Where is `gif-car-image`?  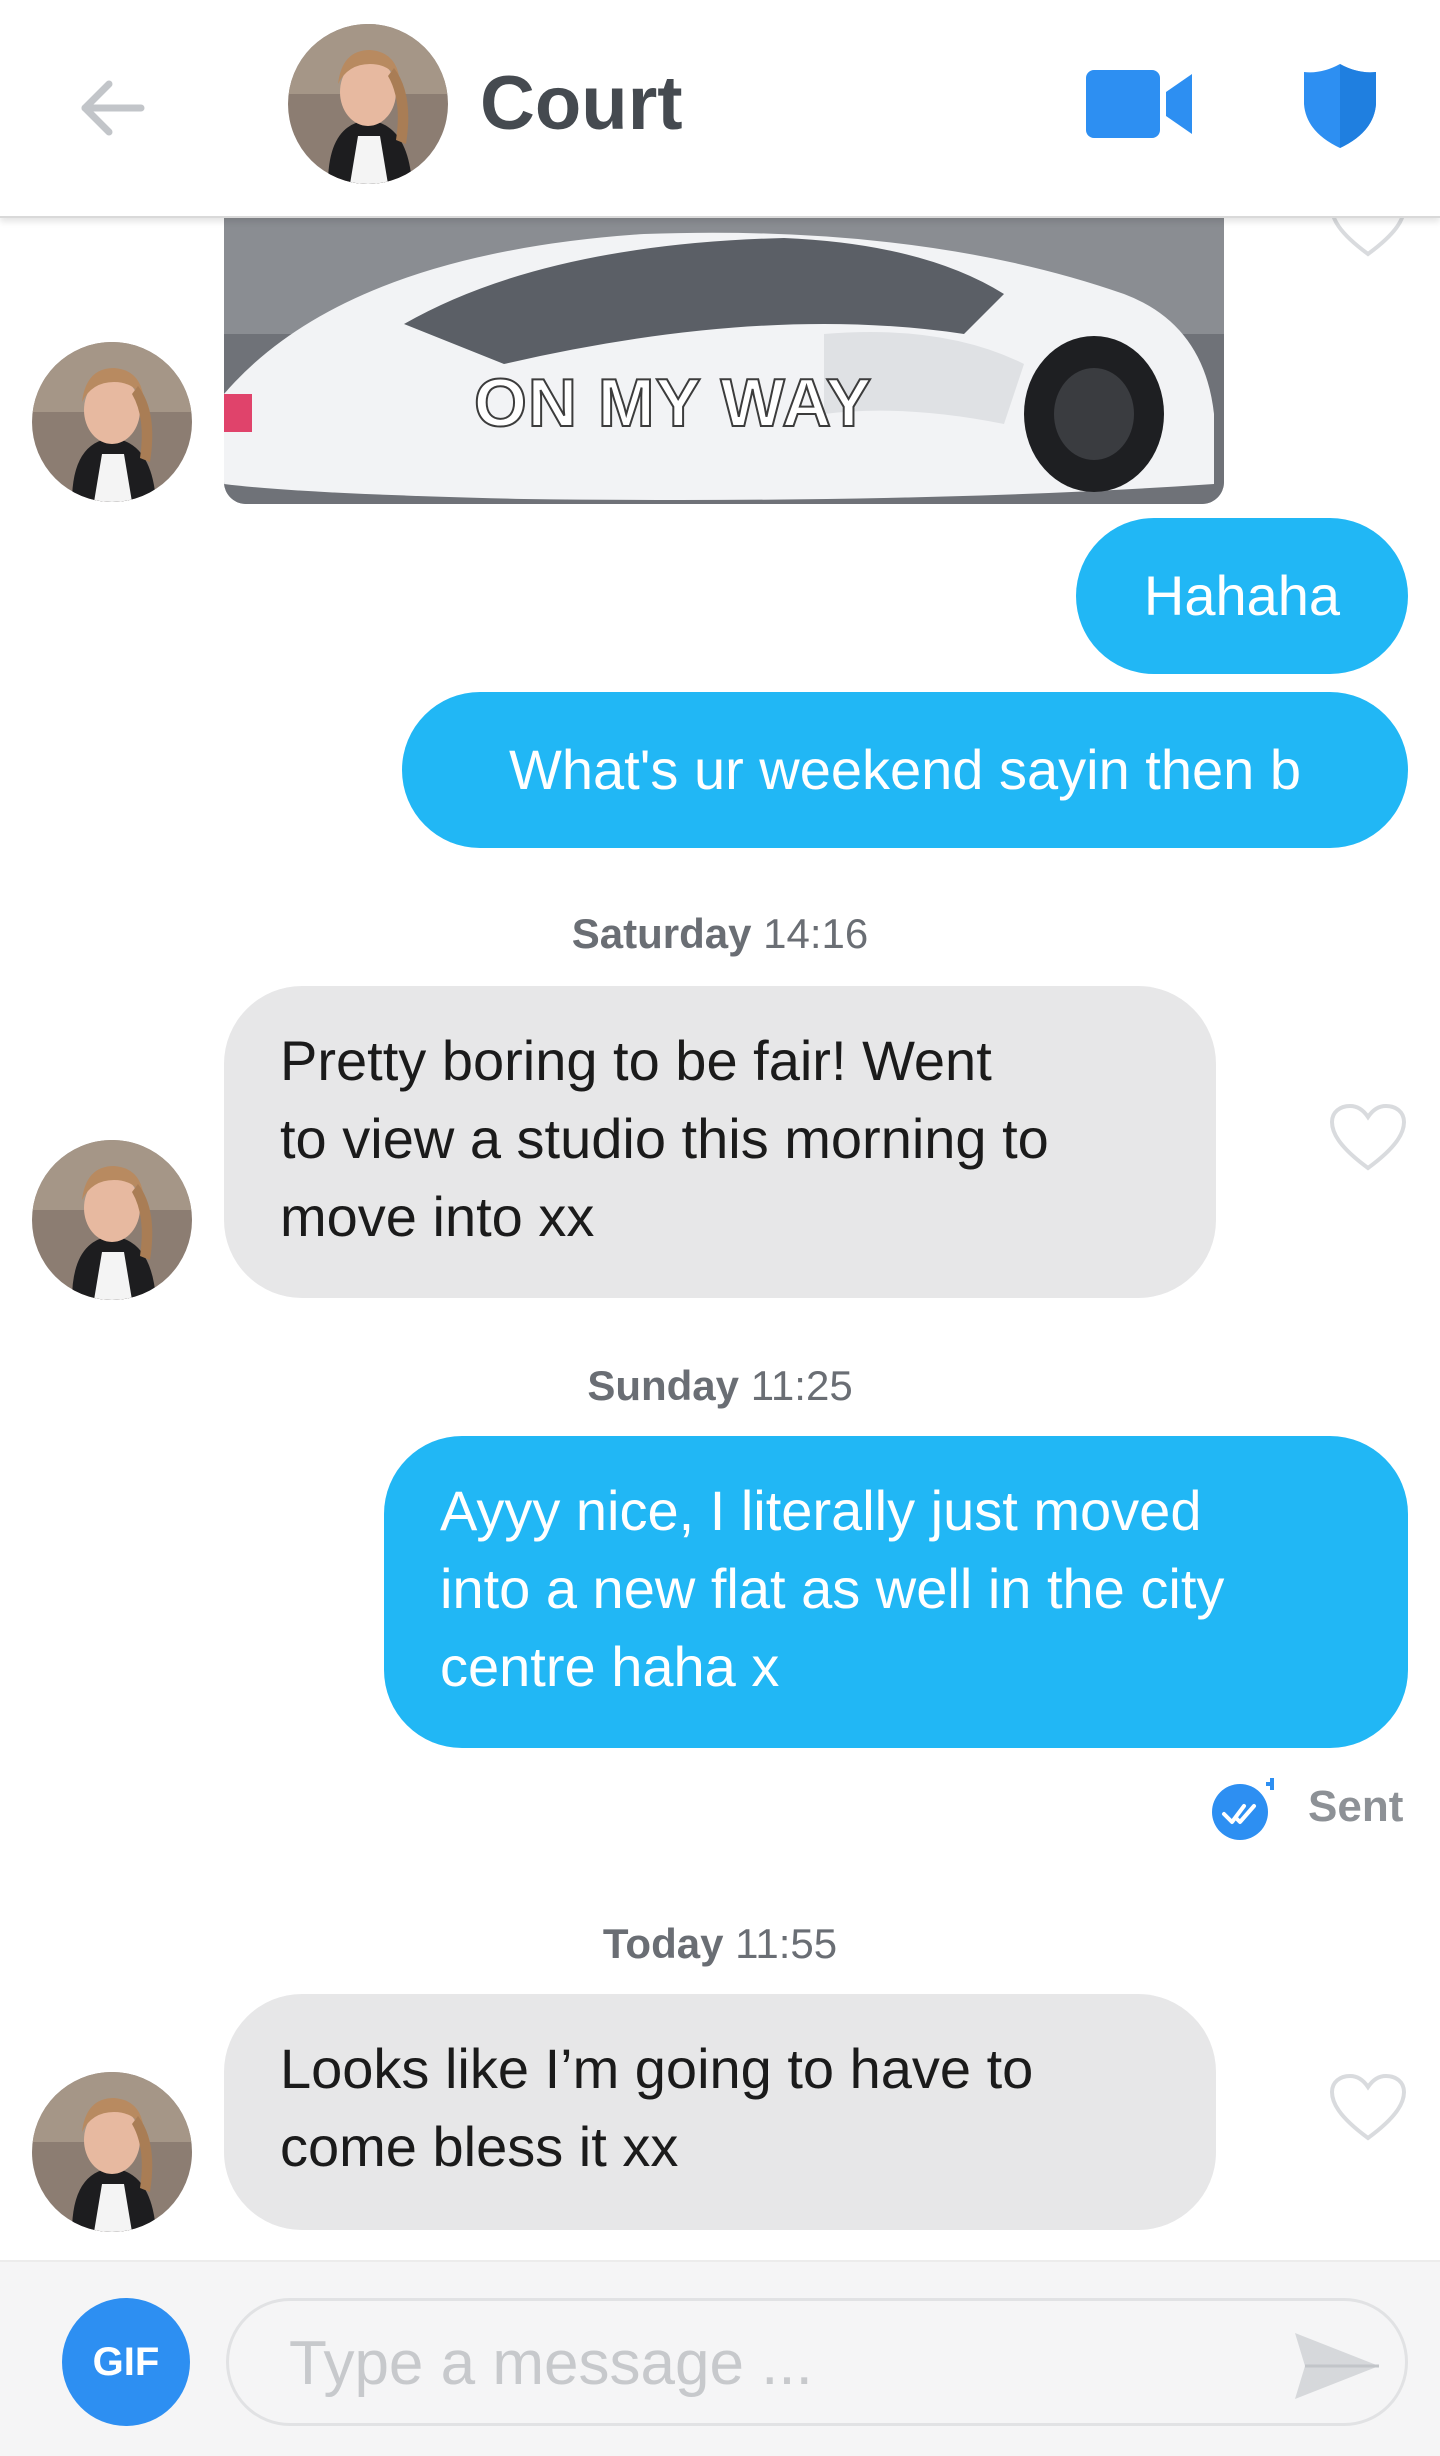 gif-car-image is located at coordinates (724, 361).